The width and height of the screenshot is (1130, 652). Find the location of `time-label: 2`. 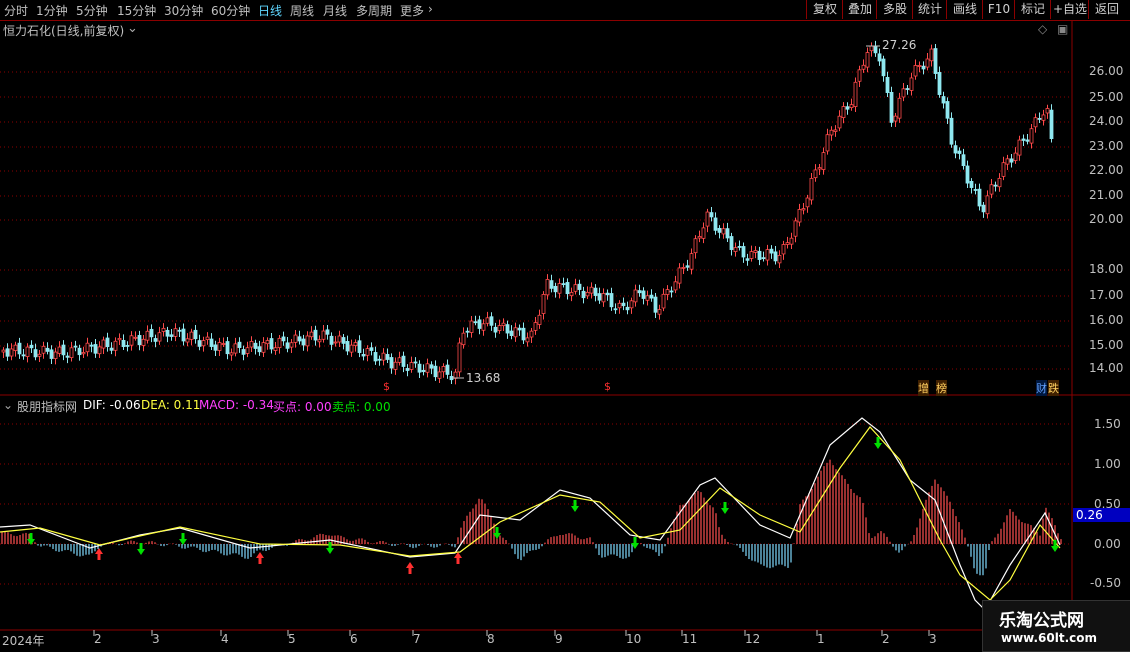

time-label: 2 is located at coordinates (98, 639).